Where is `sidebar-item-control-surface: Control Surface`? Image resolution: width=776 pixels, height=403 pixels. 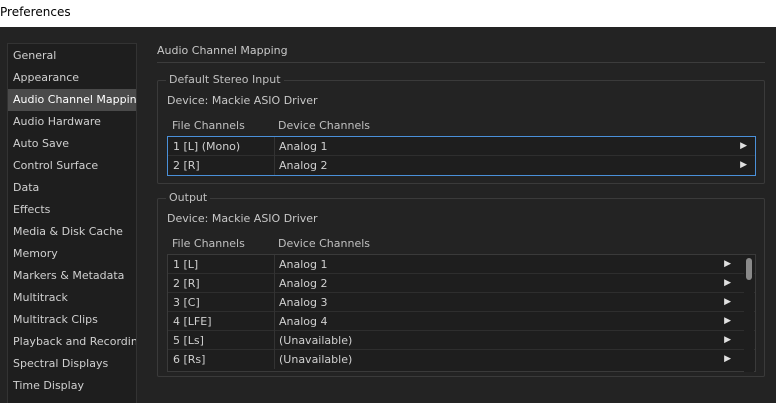
sidebar-item-control-surface: Control Surface is located at coordinates (72, 166).